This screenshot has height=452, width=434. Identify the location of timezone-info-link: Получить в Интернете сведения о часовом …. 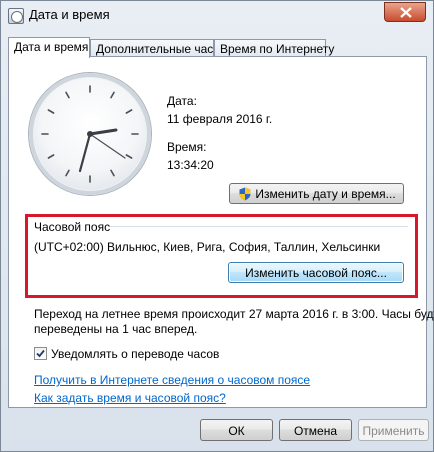
(172, 380).